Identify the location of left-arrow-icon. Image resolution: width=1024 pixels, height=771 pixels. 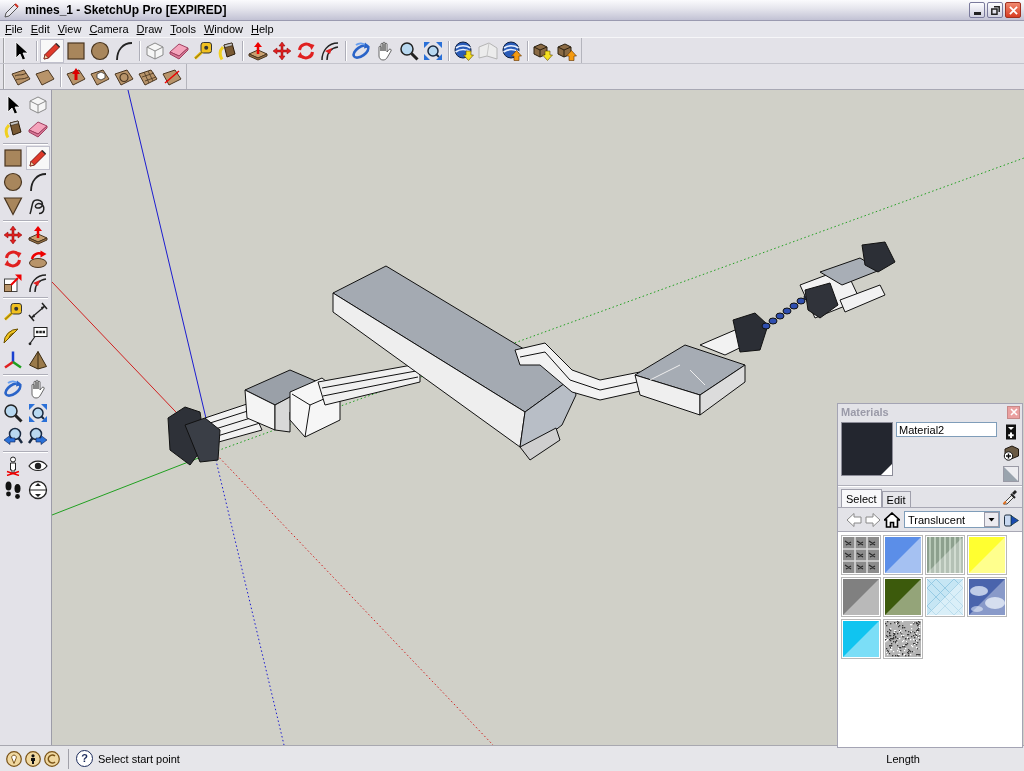
(854, 519).